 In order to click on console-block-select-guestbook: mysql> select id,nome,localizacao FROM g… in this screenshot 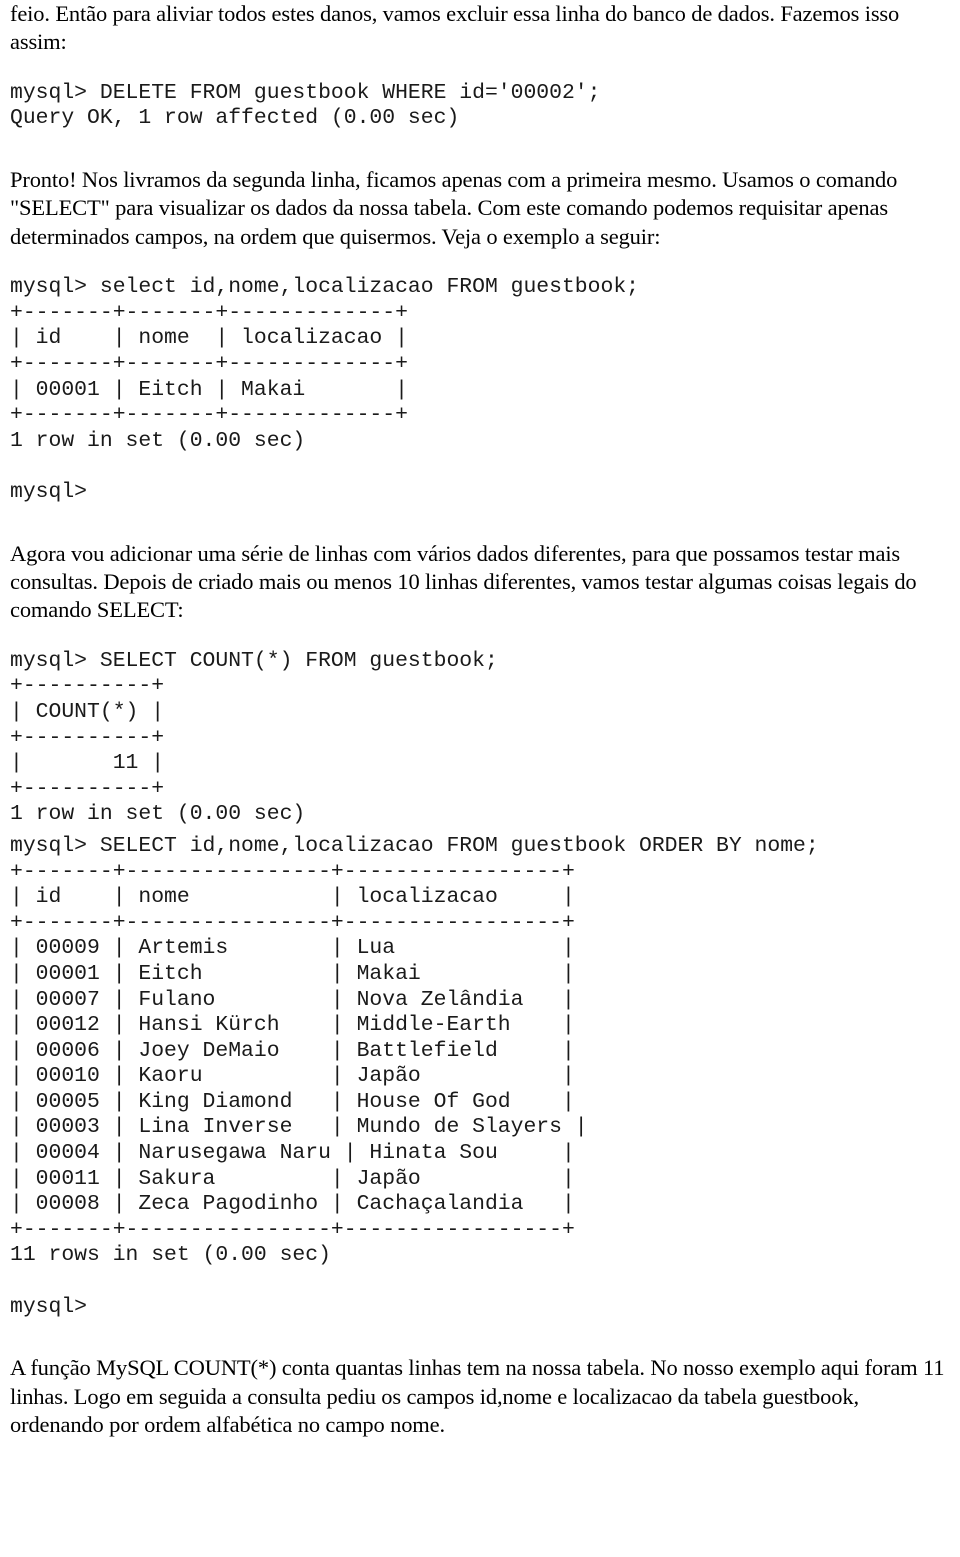, I will do `click(324, 389)`.